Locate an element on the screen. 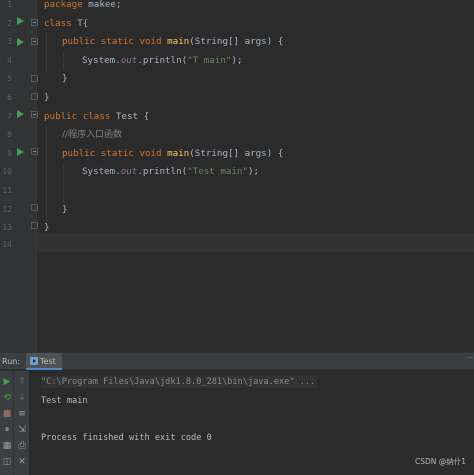 Image resolution: width=474 pixels, height=475 pixels. trash-icon: ✕ is located at coordinates (22, 462).